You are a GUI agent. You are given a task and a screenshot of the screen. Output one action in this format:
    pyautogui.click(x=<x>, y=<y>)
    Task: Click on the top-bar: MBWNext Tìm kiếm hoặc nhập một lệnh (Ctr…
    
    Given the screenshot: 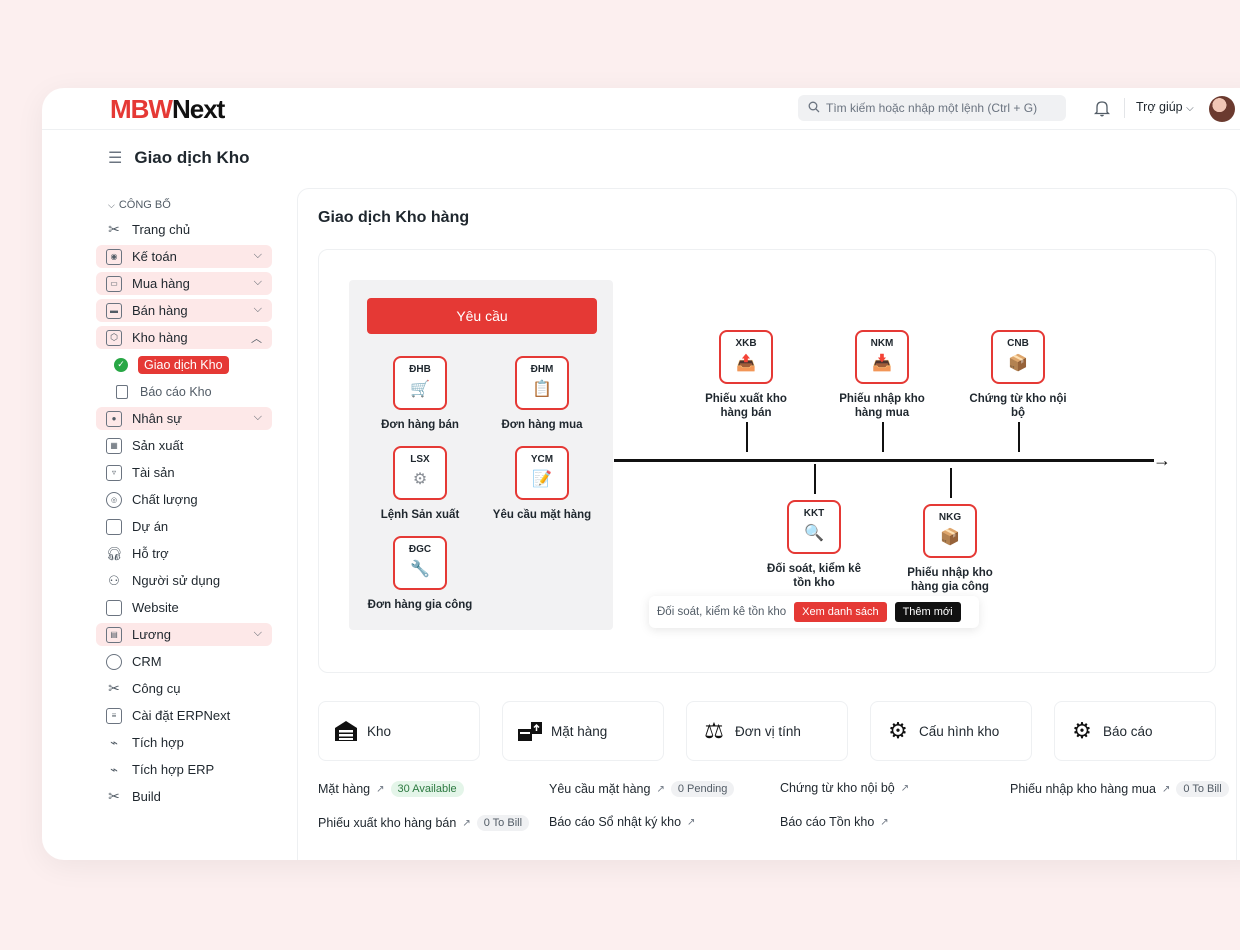 What is the action you would take?
    pyautogui.click(x=641, y=109)
    